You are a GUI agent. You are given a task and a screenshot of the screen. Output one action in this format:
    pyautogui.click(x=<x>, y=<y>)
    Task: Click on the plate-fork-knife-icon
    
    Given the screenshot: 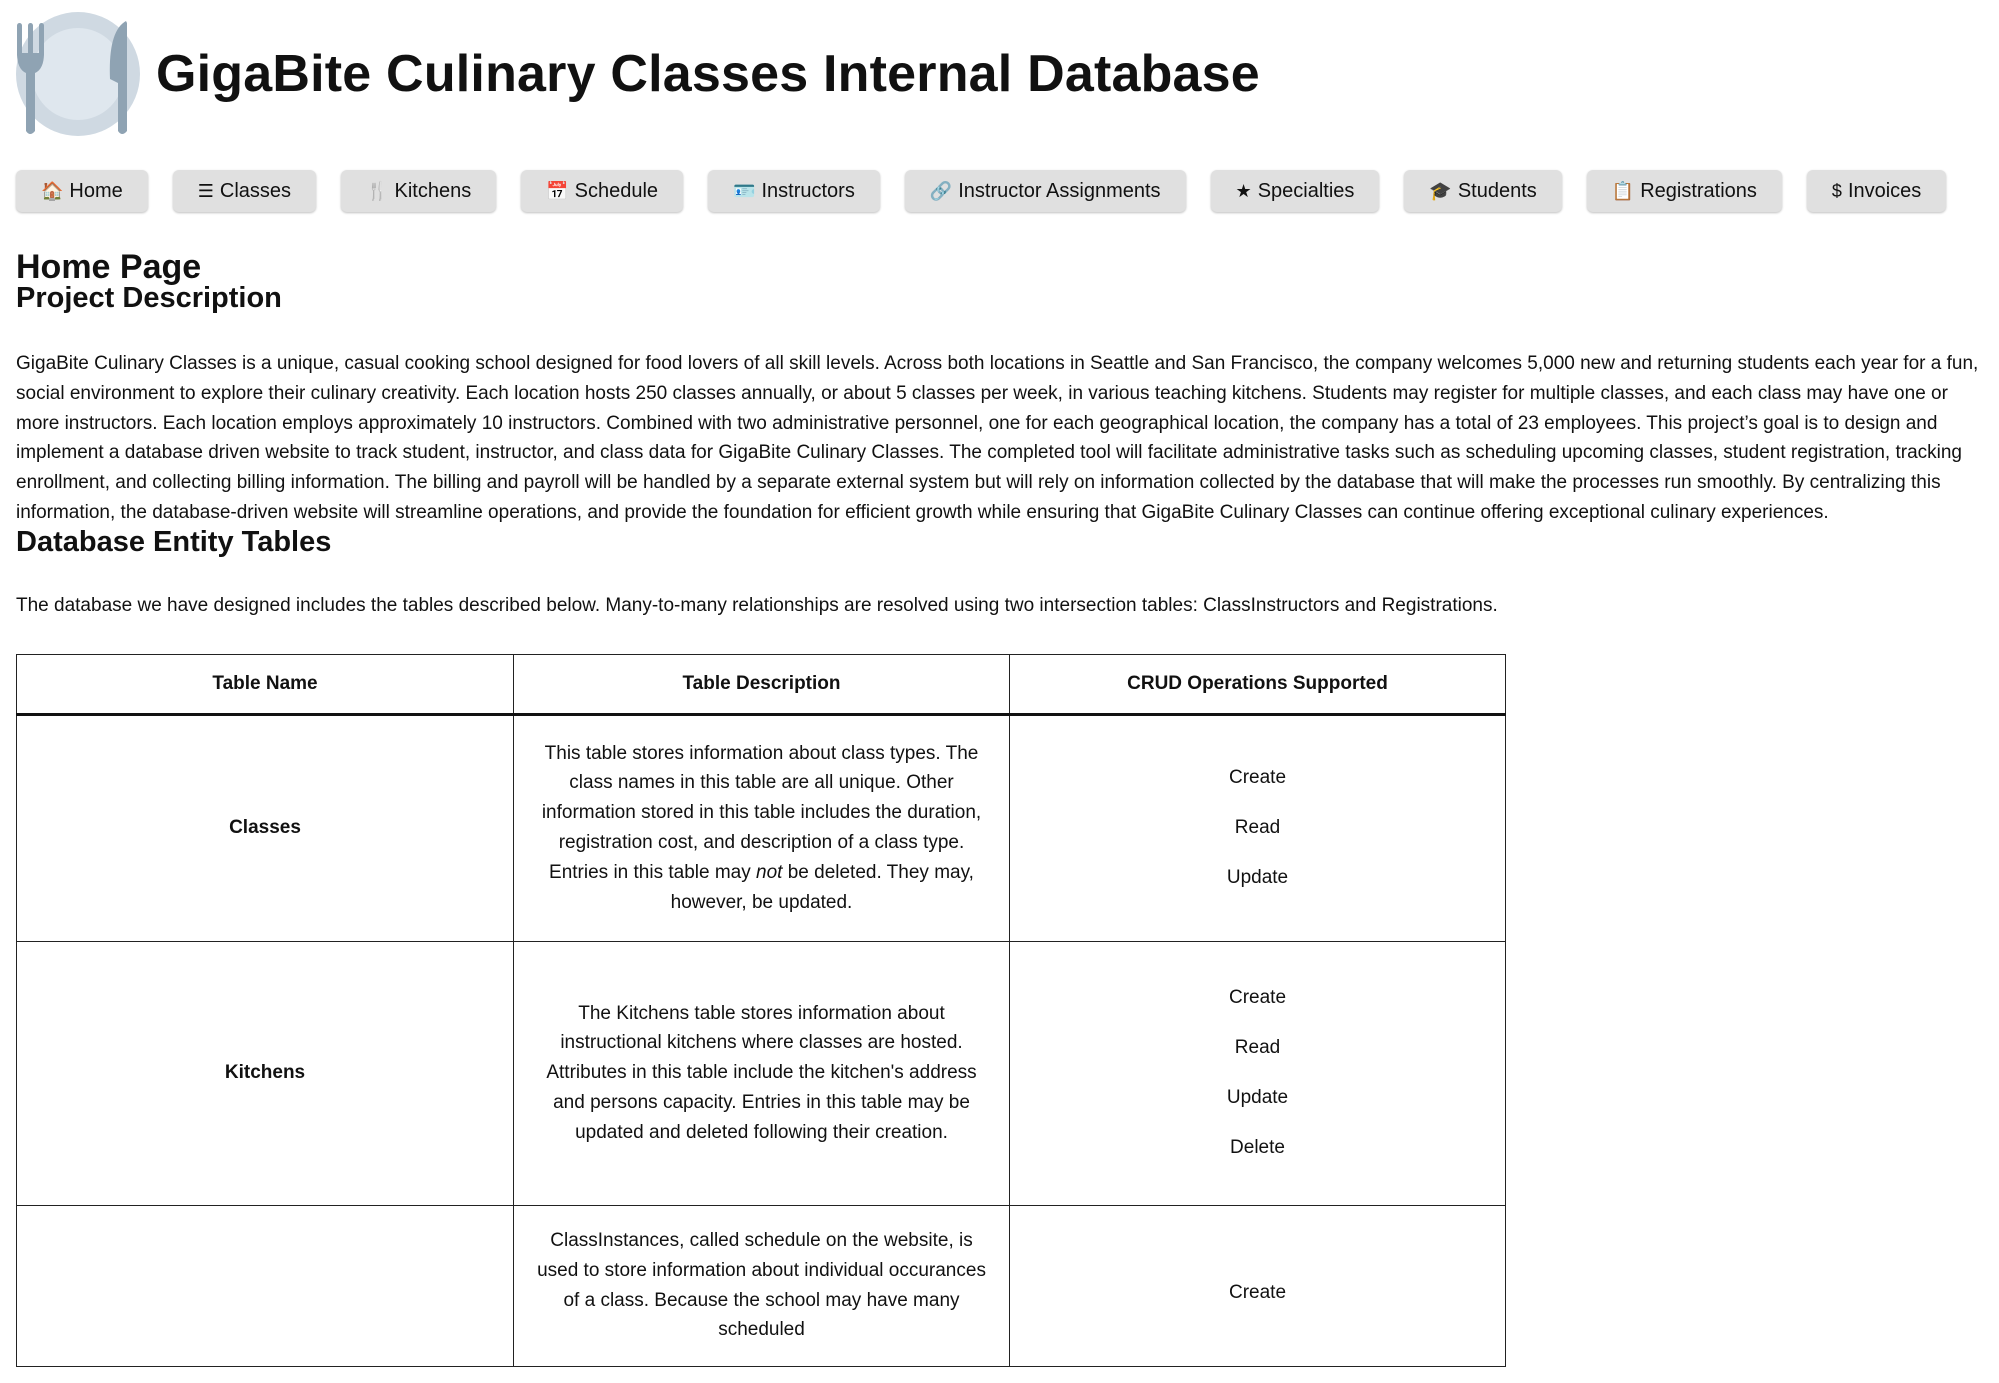 What is the action you would take?
    pyautogui.click(x=78, y=74)
    